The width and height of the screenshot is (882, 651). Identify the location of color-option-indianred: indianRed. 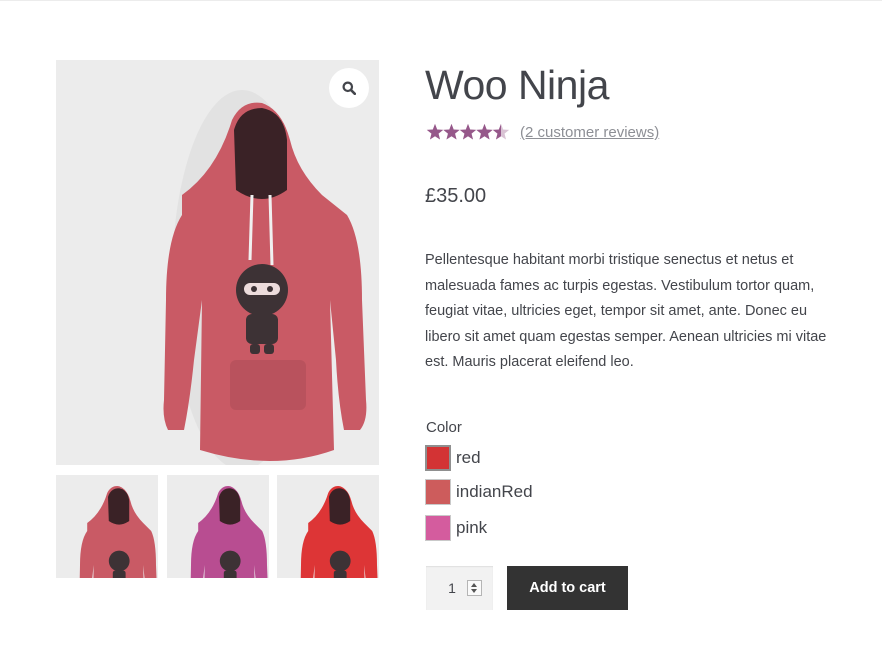
(479, 492).